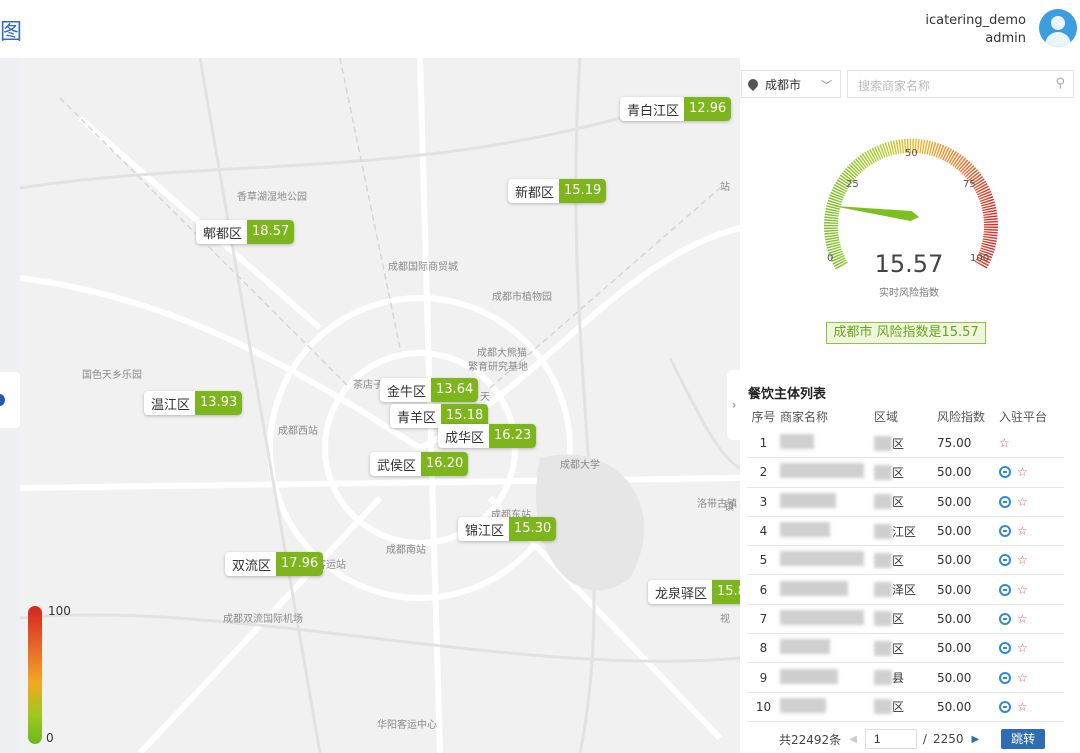 The image size is (1080, 753). What do you see at coordinates (274, 564) in the screenshot?
I see `district-marker: 双流区 17.96` at bounding box center [274, 564].